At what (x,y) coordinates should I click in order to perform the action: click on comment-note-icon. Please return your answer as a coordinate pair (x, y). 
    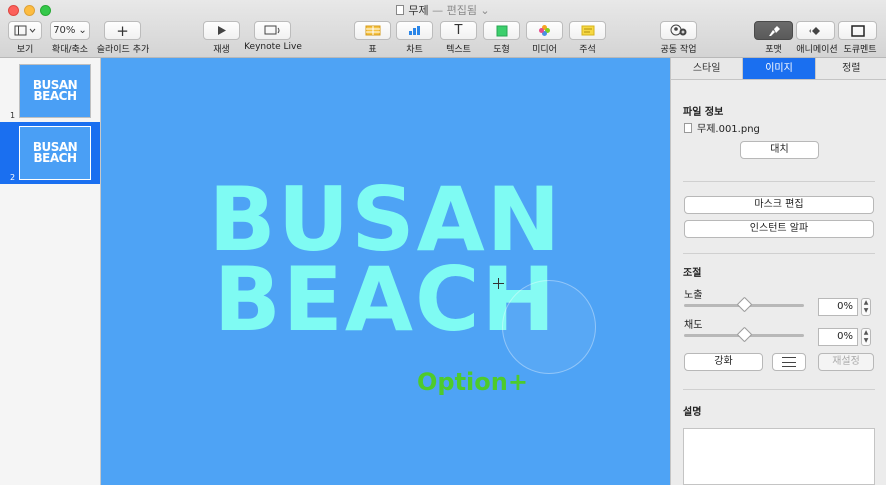
    Looking at the image, I should click on (587, 30).